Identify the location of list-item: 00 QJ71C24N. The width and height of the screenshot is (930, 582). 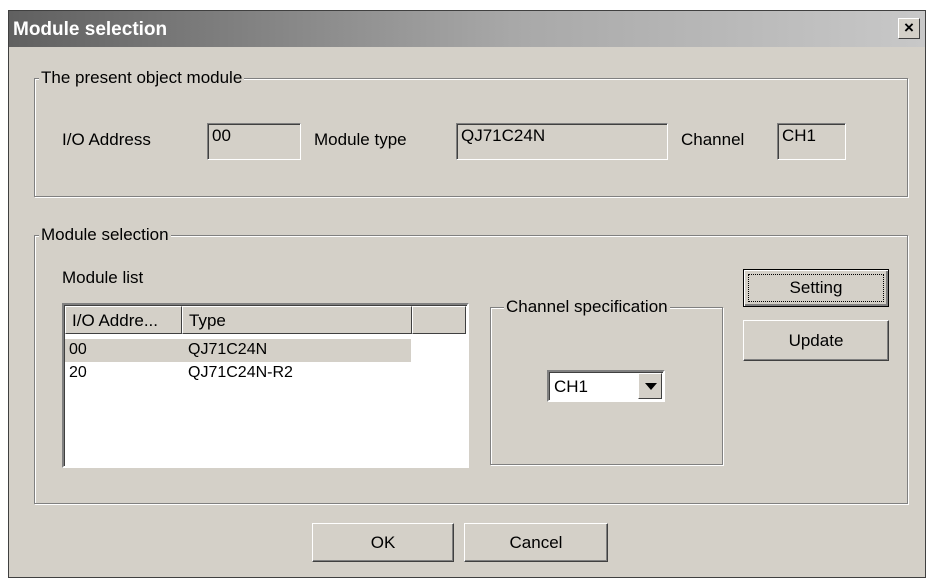
(238, 350).